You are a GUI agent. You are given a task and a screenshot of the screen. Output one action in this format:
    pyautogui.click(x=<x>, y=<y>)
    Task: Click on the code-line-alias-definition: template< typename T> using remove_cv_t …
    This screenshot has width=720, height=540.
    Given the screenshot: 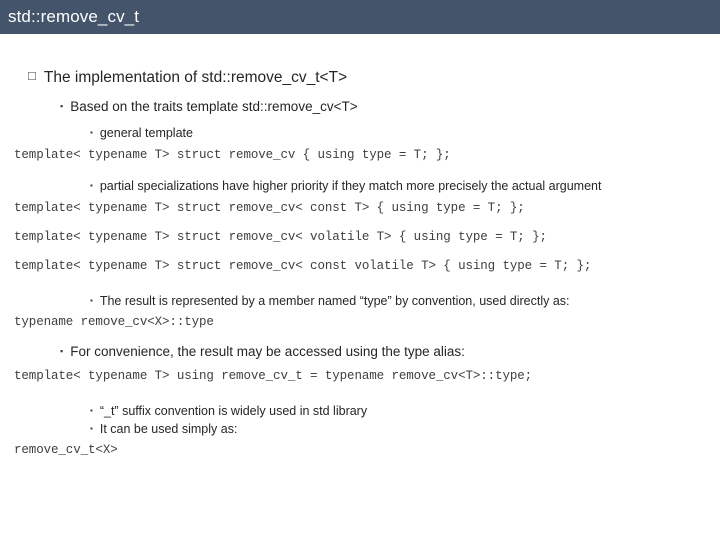 What is the action you would take?
    pyautogui.click(x=273, y=376)
    